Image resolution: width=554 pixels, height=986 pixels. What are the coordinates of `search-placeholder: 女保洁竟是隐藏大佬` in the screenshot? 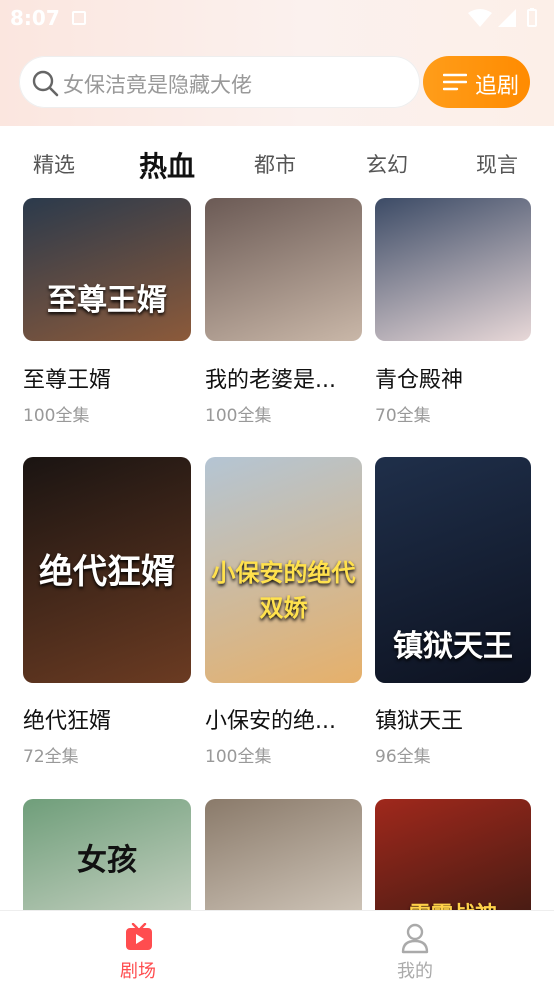 It's located at (157, 85).